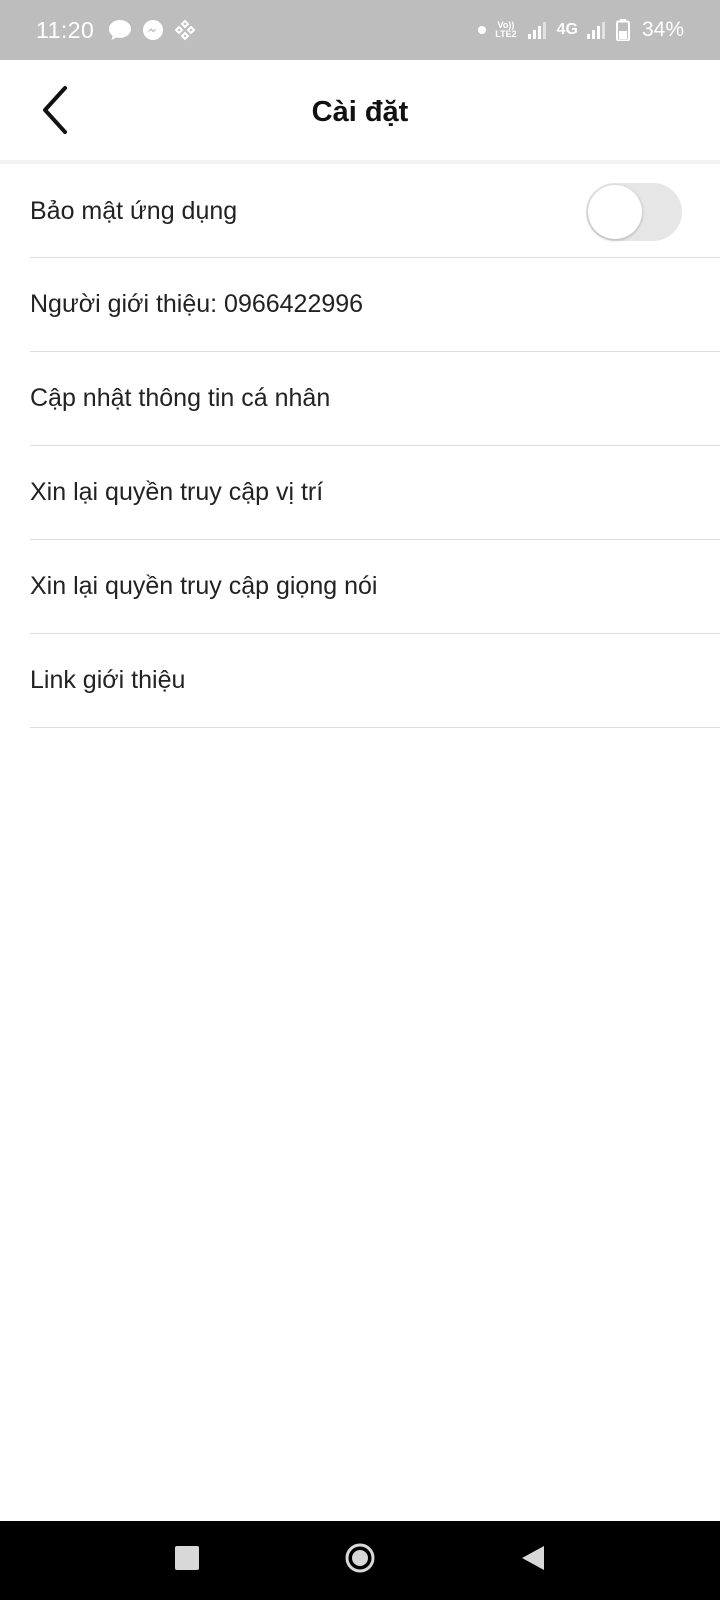  I want to click on battery-icon, so click(622, 30).